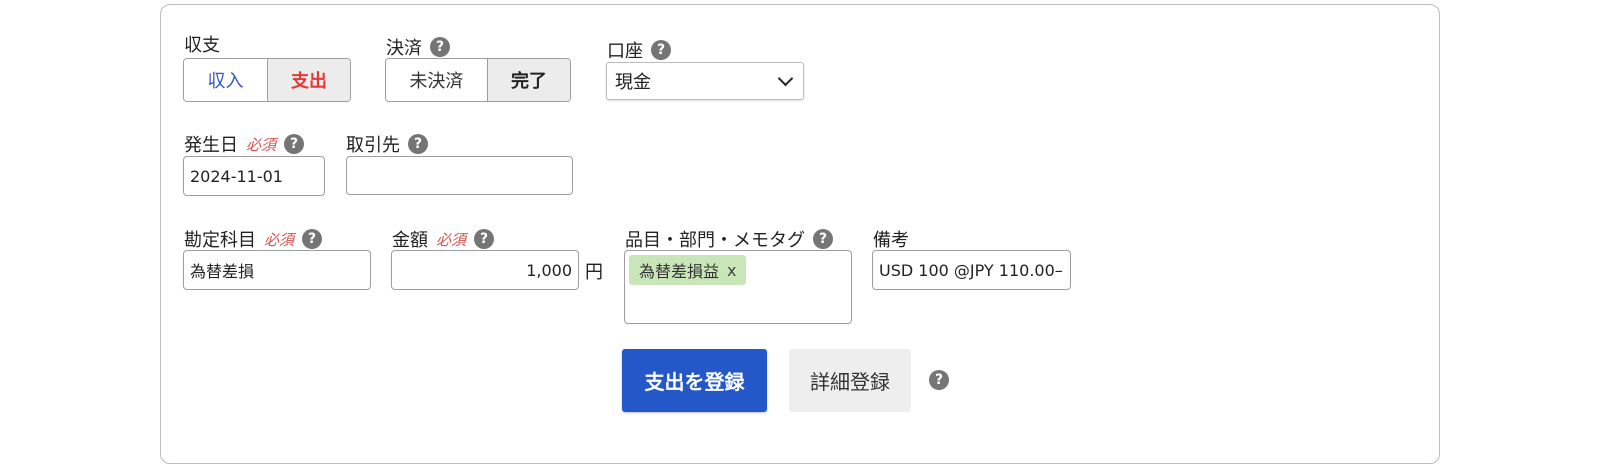  I want to click on tag-chip: 為替差損益 x, so click(688, 270).